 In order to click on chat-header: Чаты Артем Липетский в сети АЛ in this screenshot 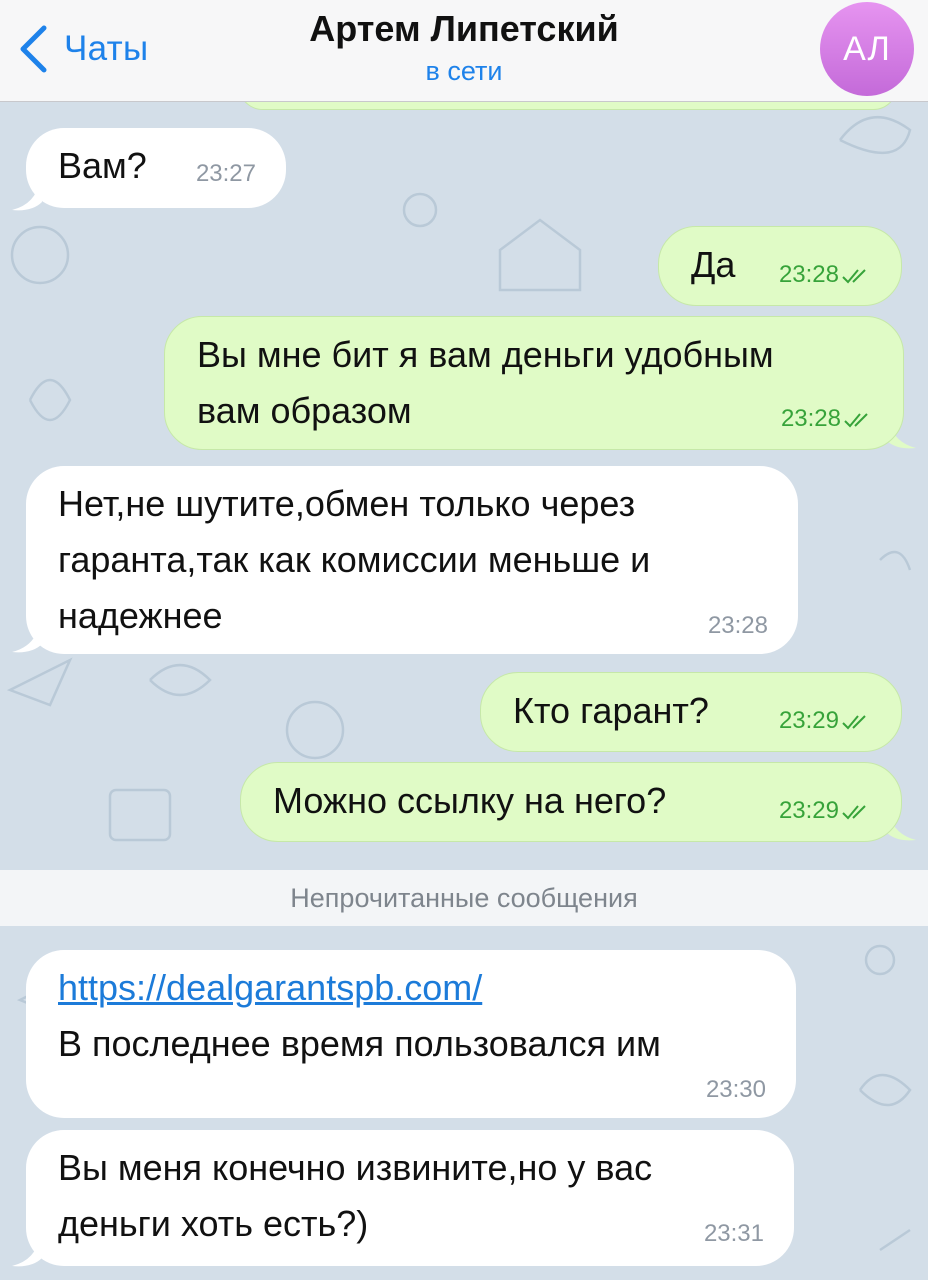, I will do `click(464, 51)`.